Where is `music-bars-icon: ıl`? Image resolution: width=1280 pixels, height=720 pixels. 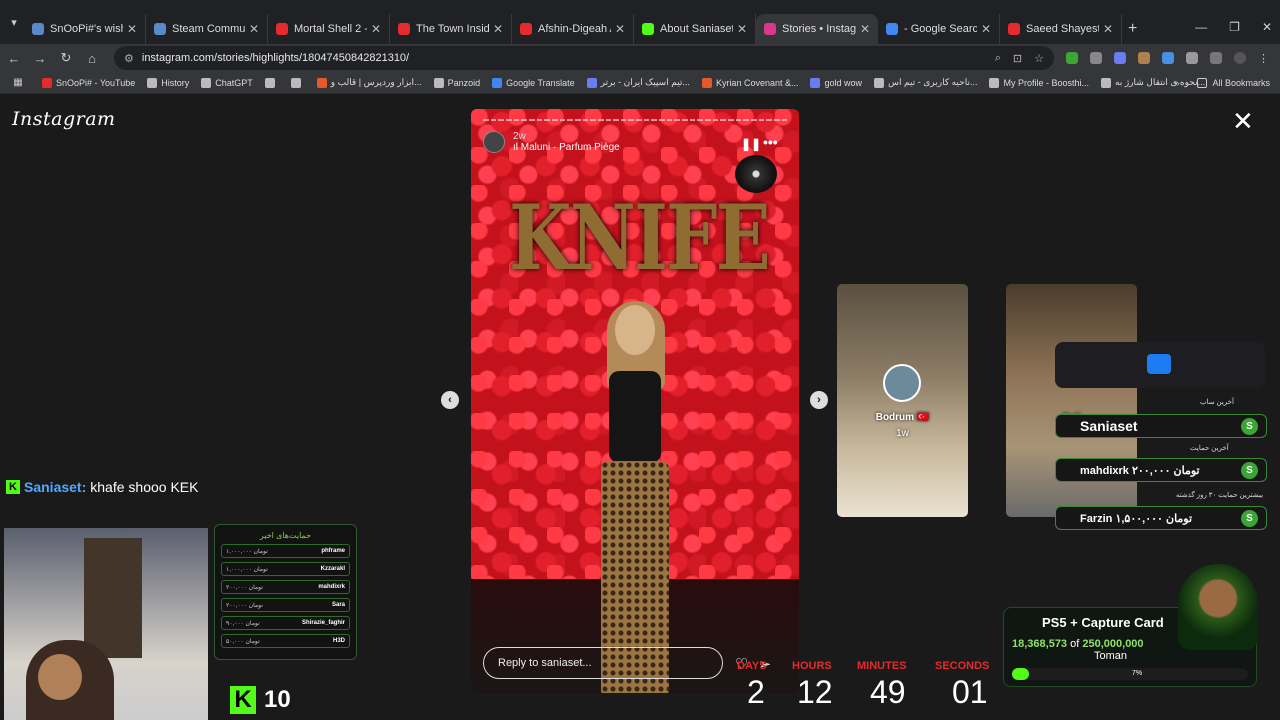
music-bars-icon: ıl is located at coordinates (517, 147).